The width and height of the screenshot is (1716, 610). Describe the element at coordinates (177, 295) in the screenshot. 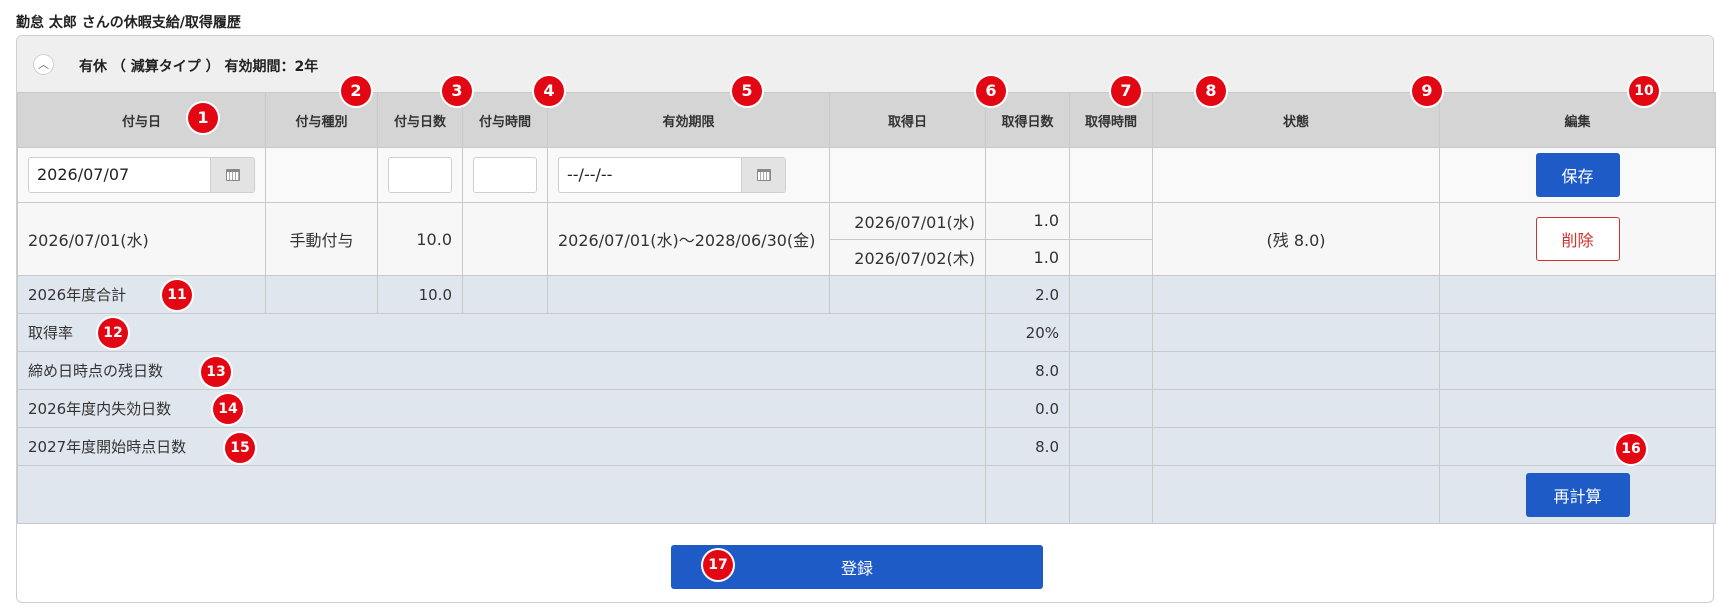

I see `callout-marker: 11` at that location.